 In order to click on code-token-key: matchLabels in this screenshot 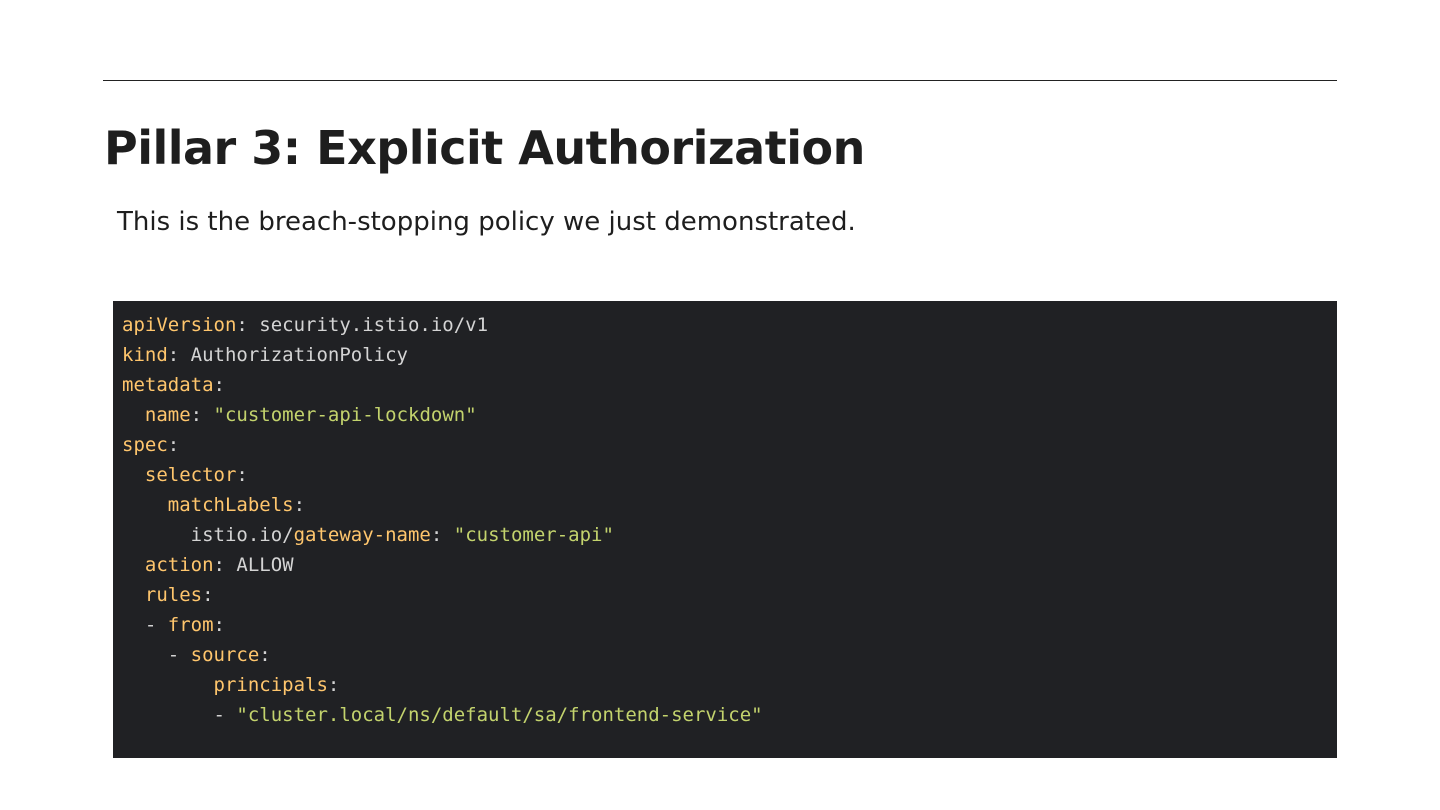, I will do `click(230, 505)`.